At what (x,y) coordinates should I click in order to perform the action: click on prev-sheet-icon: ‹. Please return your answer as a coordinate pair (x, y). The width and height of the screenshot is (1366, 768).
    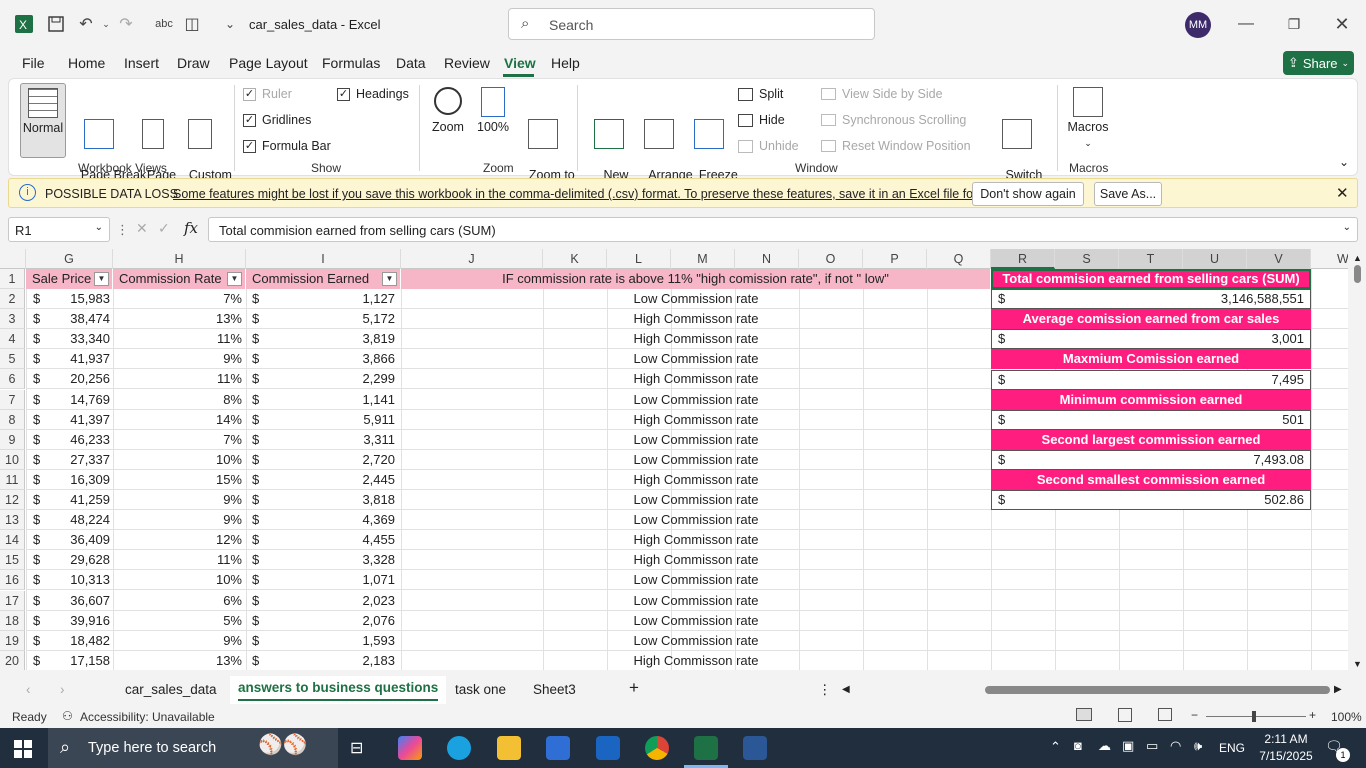
    Looking at the image, I should click on (28, 689).